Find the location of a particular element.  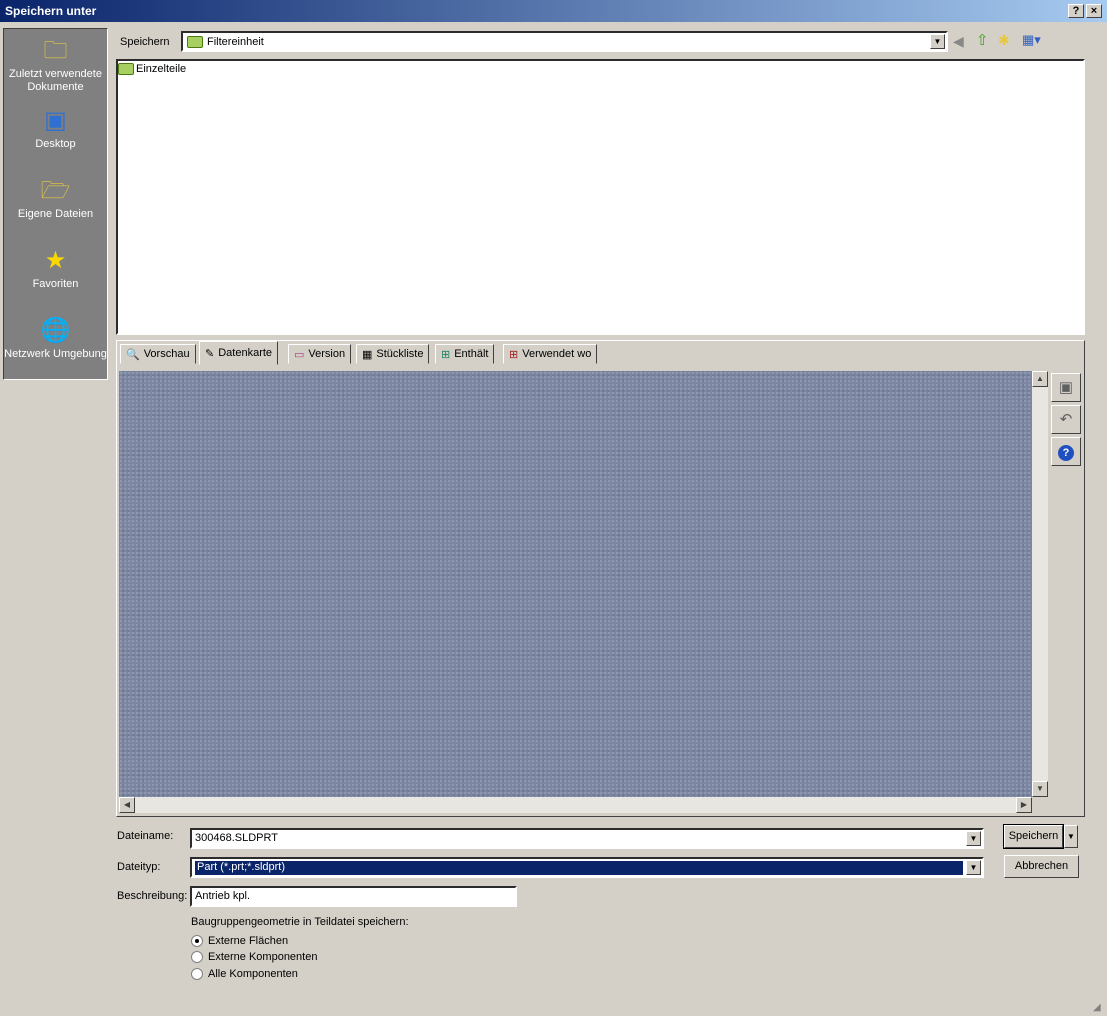

pencil-icon: ✎ is located at coordinates (210, 353).